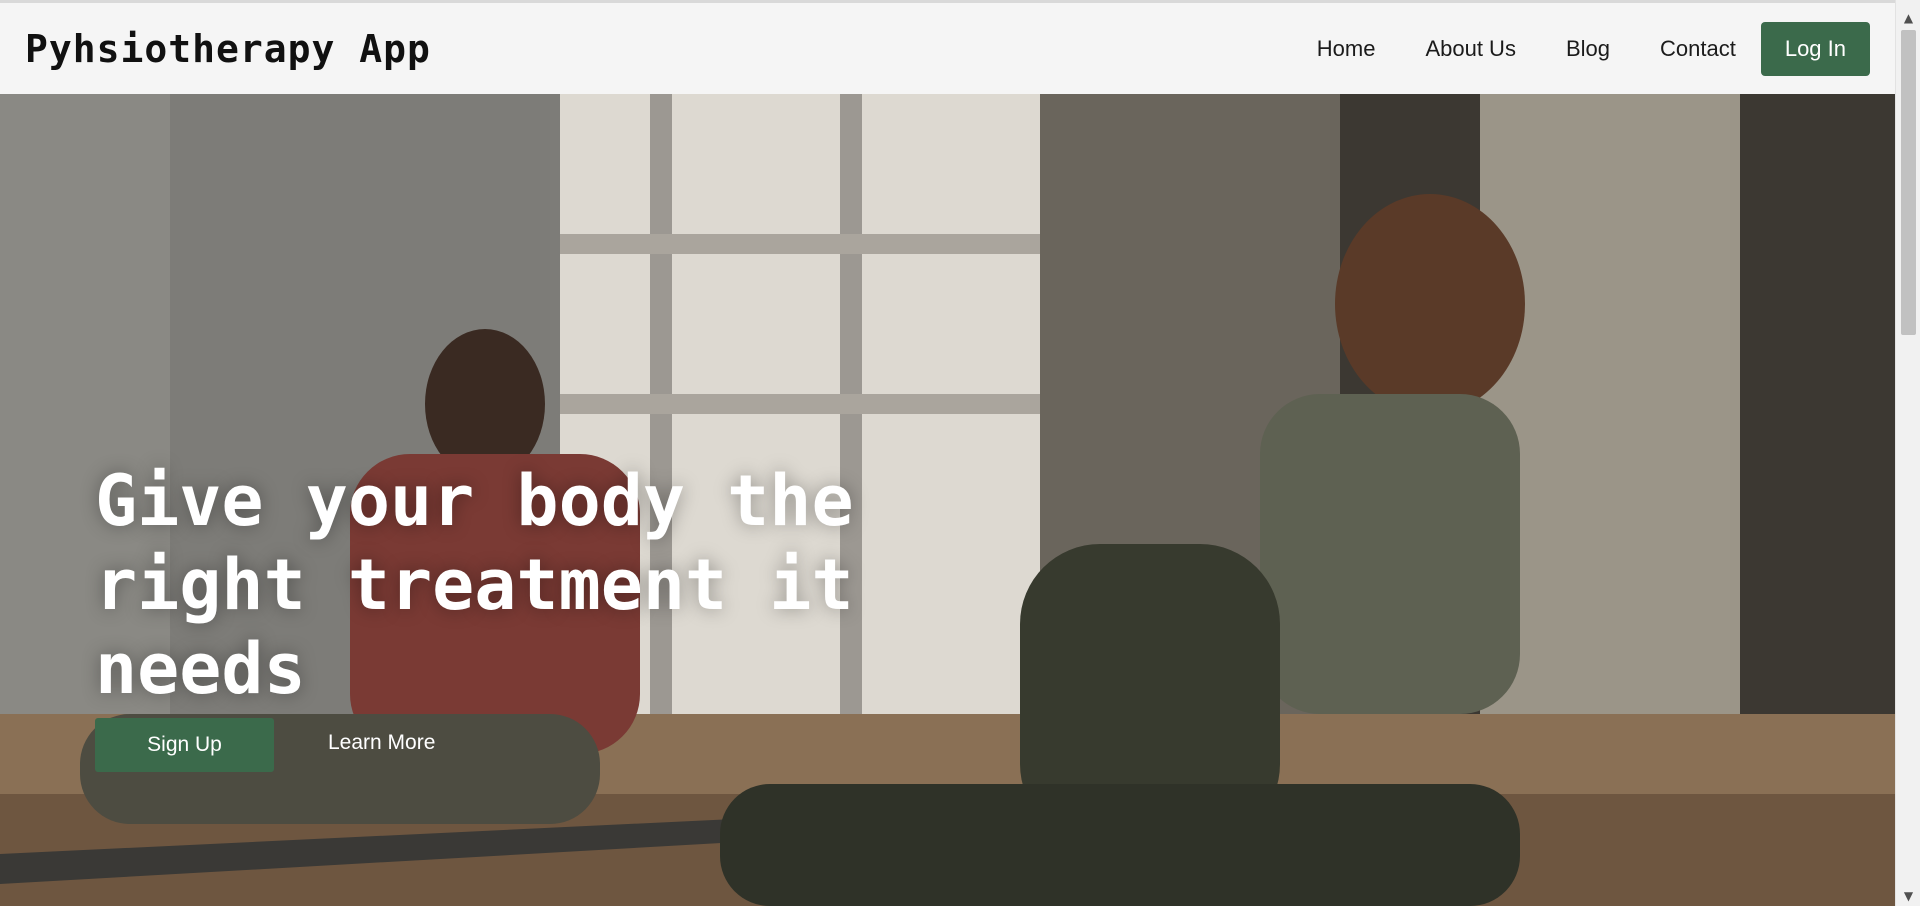 The height and width of the screenshot is (906, 1920). What do you see at coordinates (1470, 49) in the screenshot?
I see `nav-about-link: About Us` at bounding box center [1470, 49].